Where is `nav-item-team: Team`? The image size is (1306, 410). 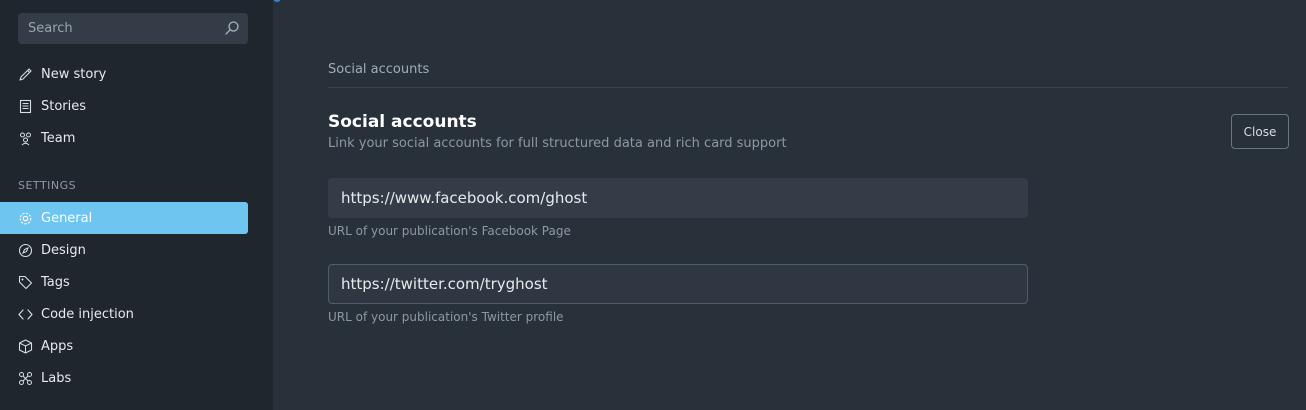 nav-item-team: Team is located at coordinates (124, 138).